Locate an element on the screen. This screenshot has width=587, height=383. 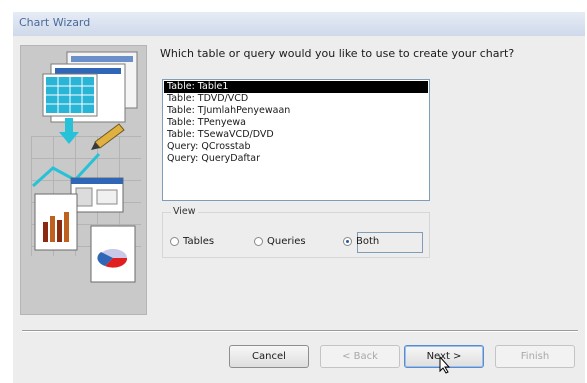
list-item: Table: TDVD/VCD is located at coordinates (296, 99).